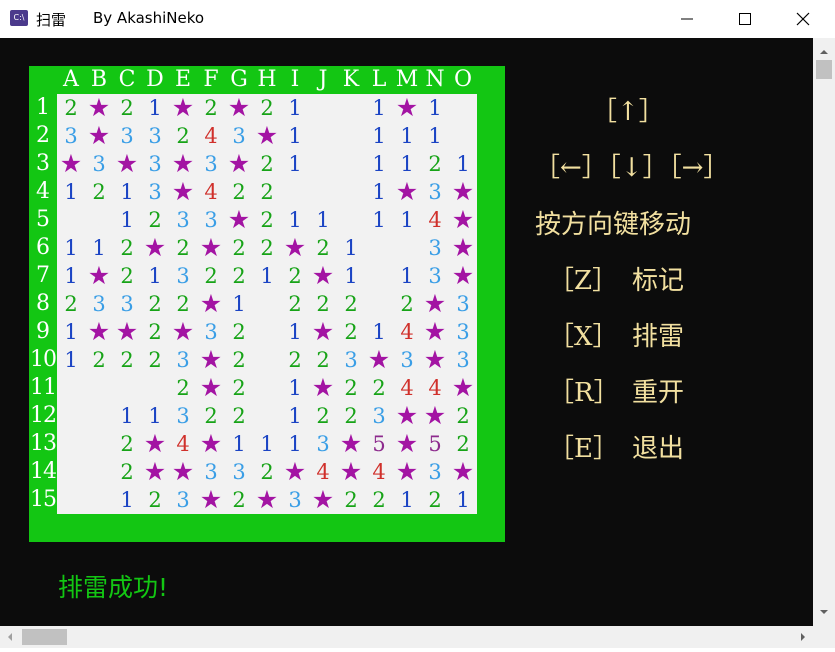 The width and height of the screenshot is (835, 652). What do you see at coordinates (379, 444) in the screenshot?
I see `number-cell: 5` at bounding box center [379, 444].